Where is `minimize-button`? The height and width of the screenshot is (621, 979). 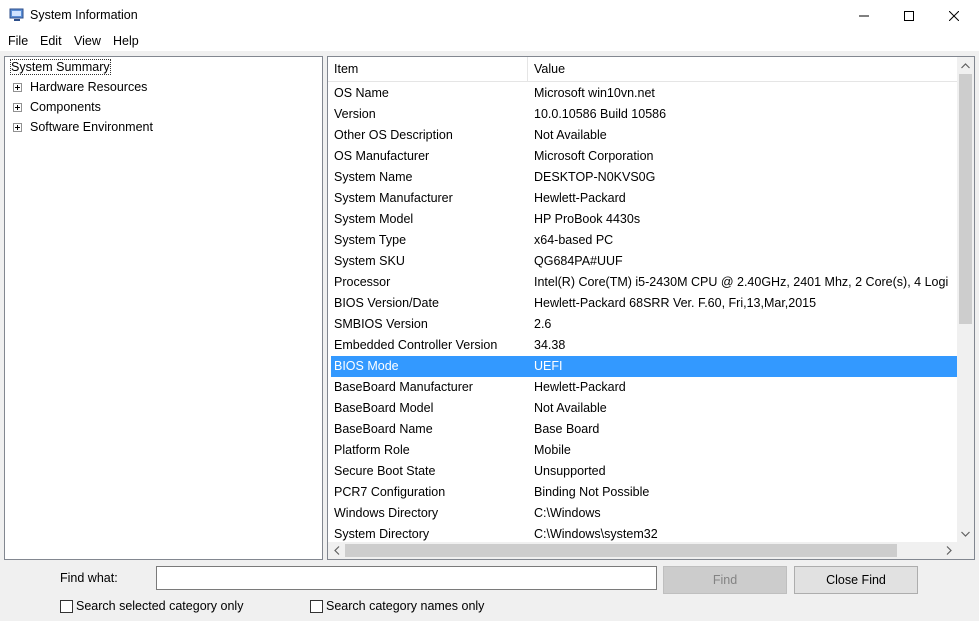 minimize-button is located at coordinates (864, 15).